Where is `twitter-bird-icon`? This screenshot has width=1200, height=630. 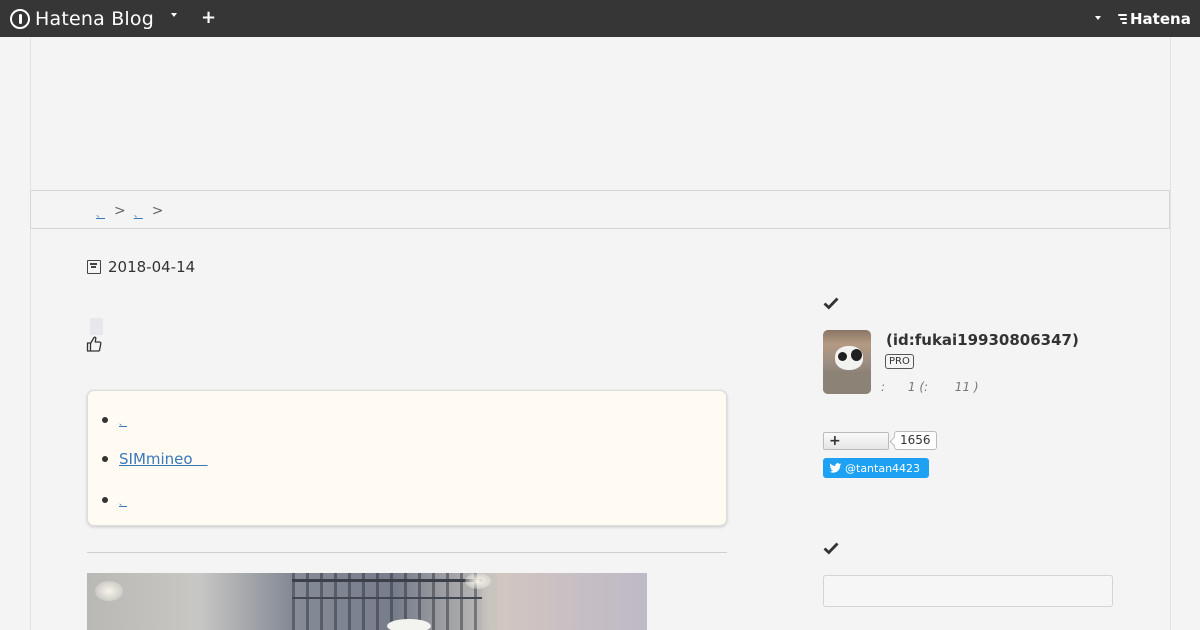
twitter-bird-icon is located at coordinates (835, 467).